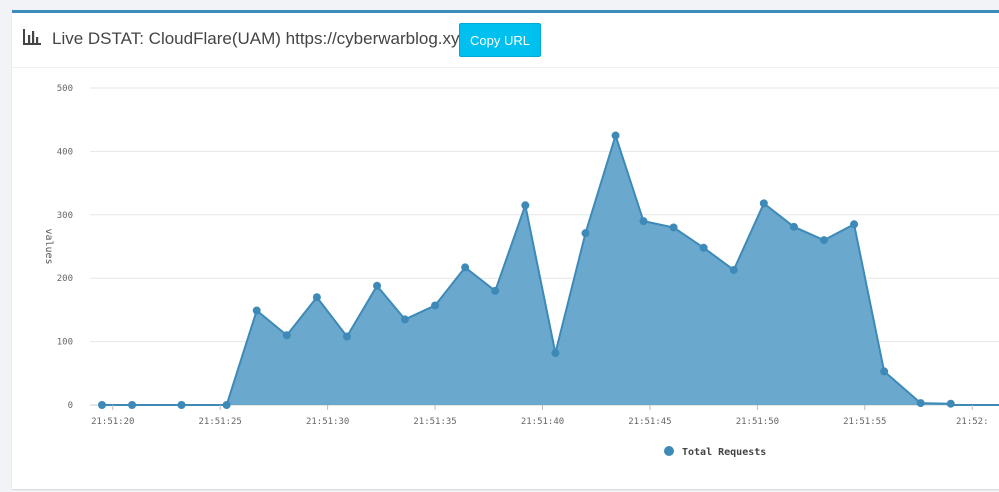 This screenshot has width=999, height=492. What do you see at coordinates (669, 451) in the screenshot?
I see `legend-marker` at bounding box center [669, 451].